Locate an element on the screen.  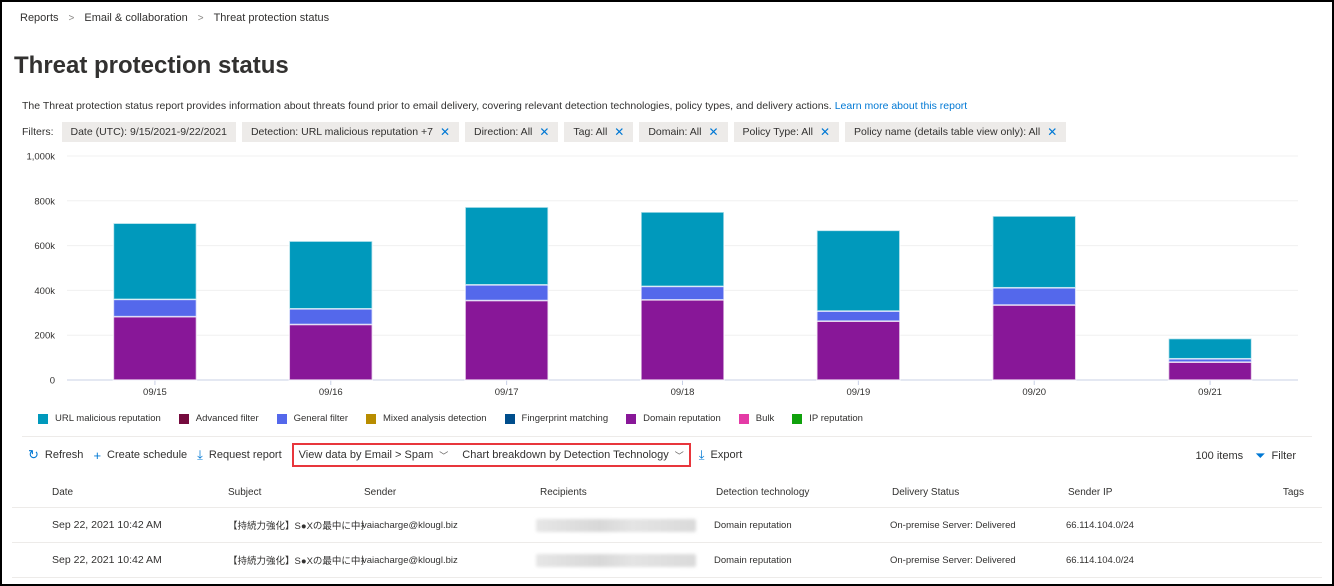
y-tick-label: 0 is located at coordinates (52, 381).